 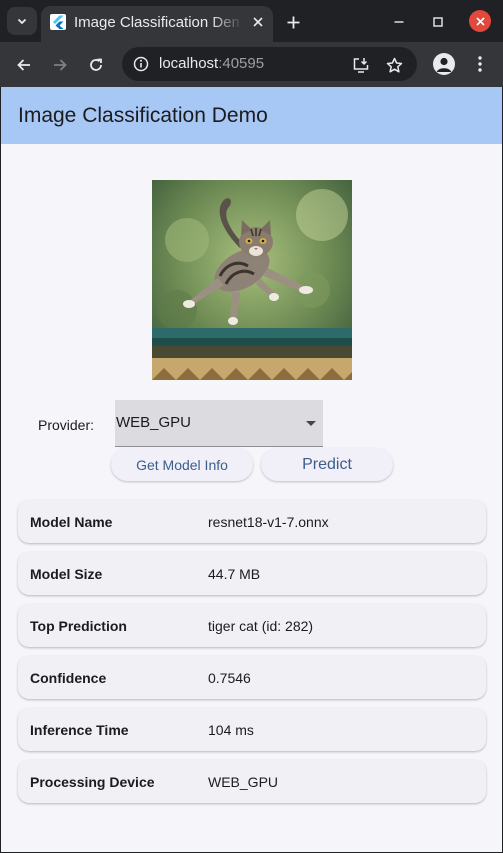 What do you see at coordinates (92, 782) in the screenshot?
I see `result-label: Processing Device` at bounding box center [92, 782].